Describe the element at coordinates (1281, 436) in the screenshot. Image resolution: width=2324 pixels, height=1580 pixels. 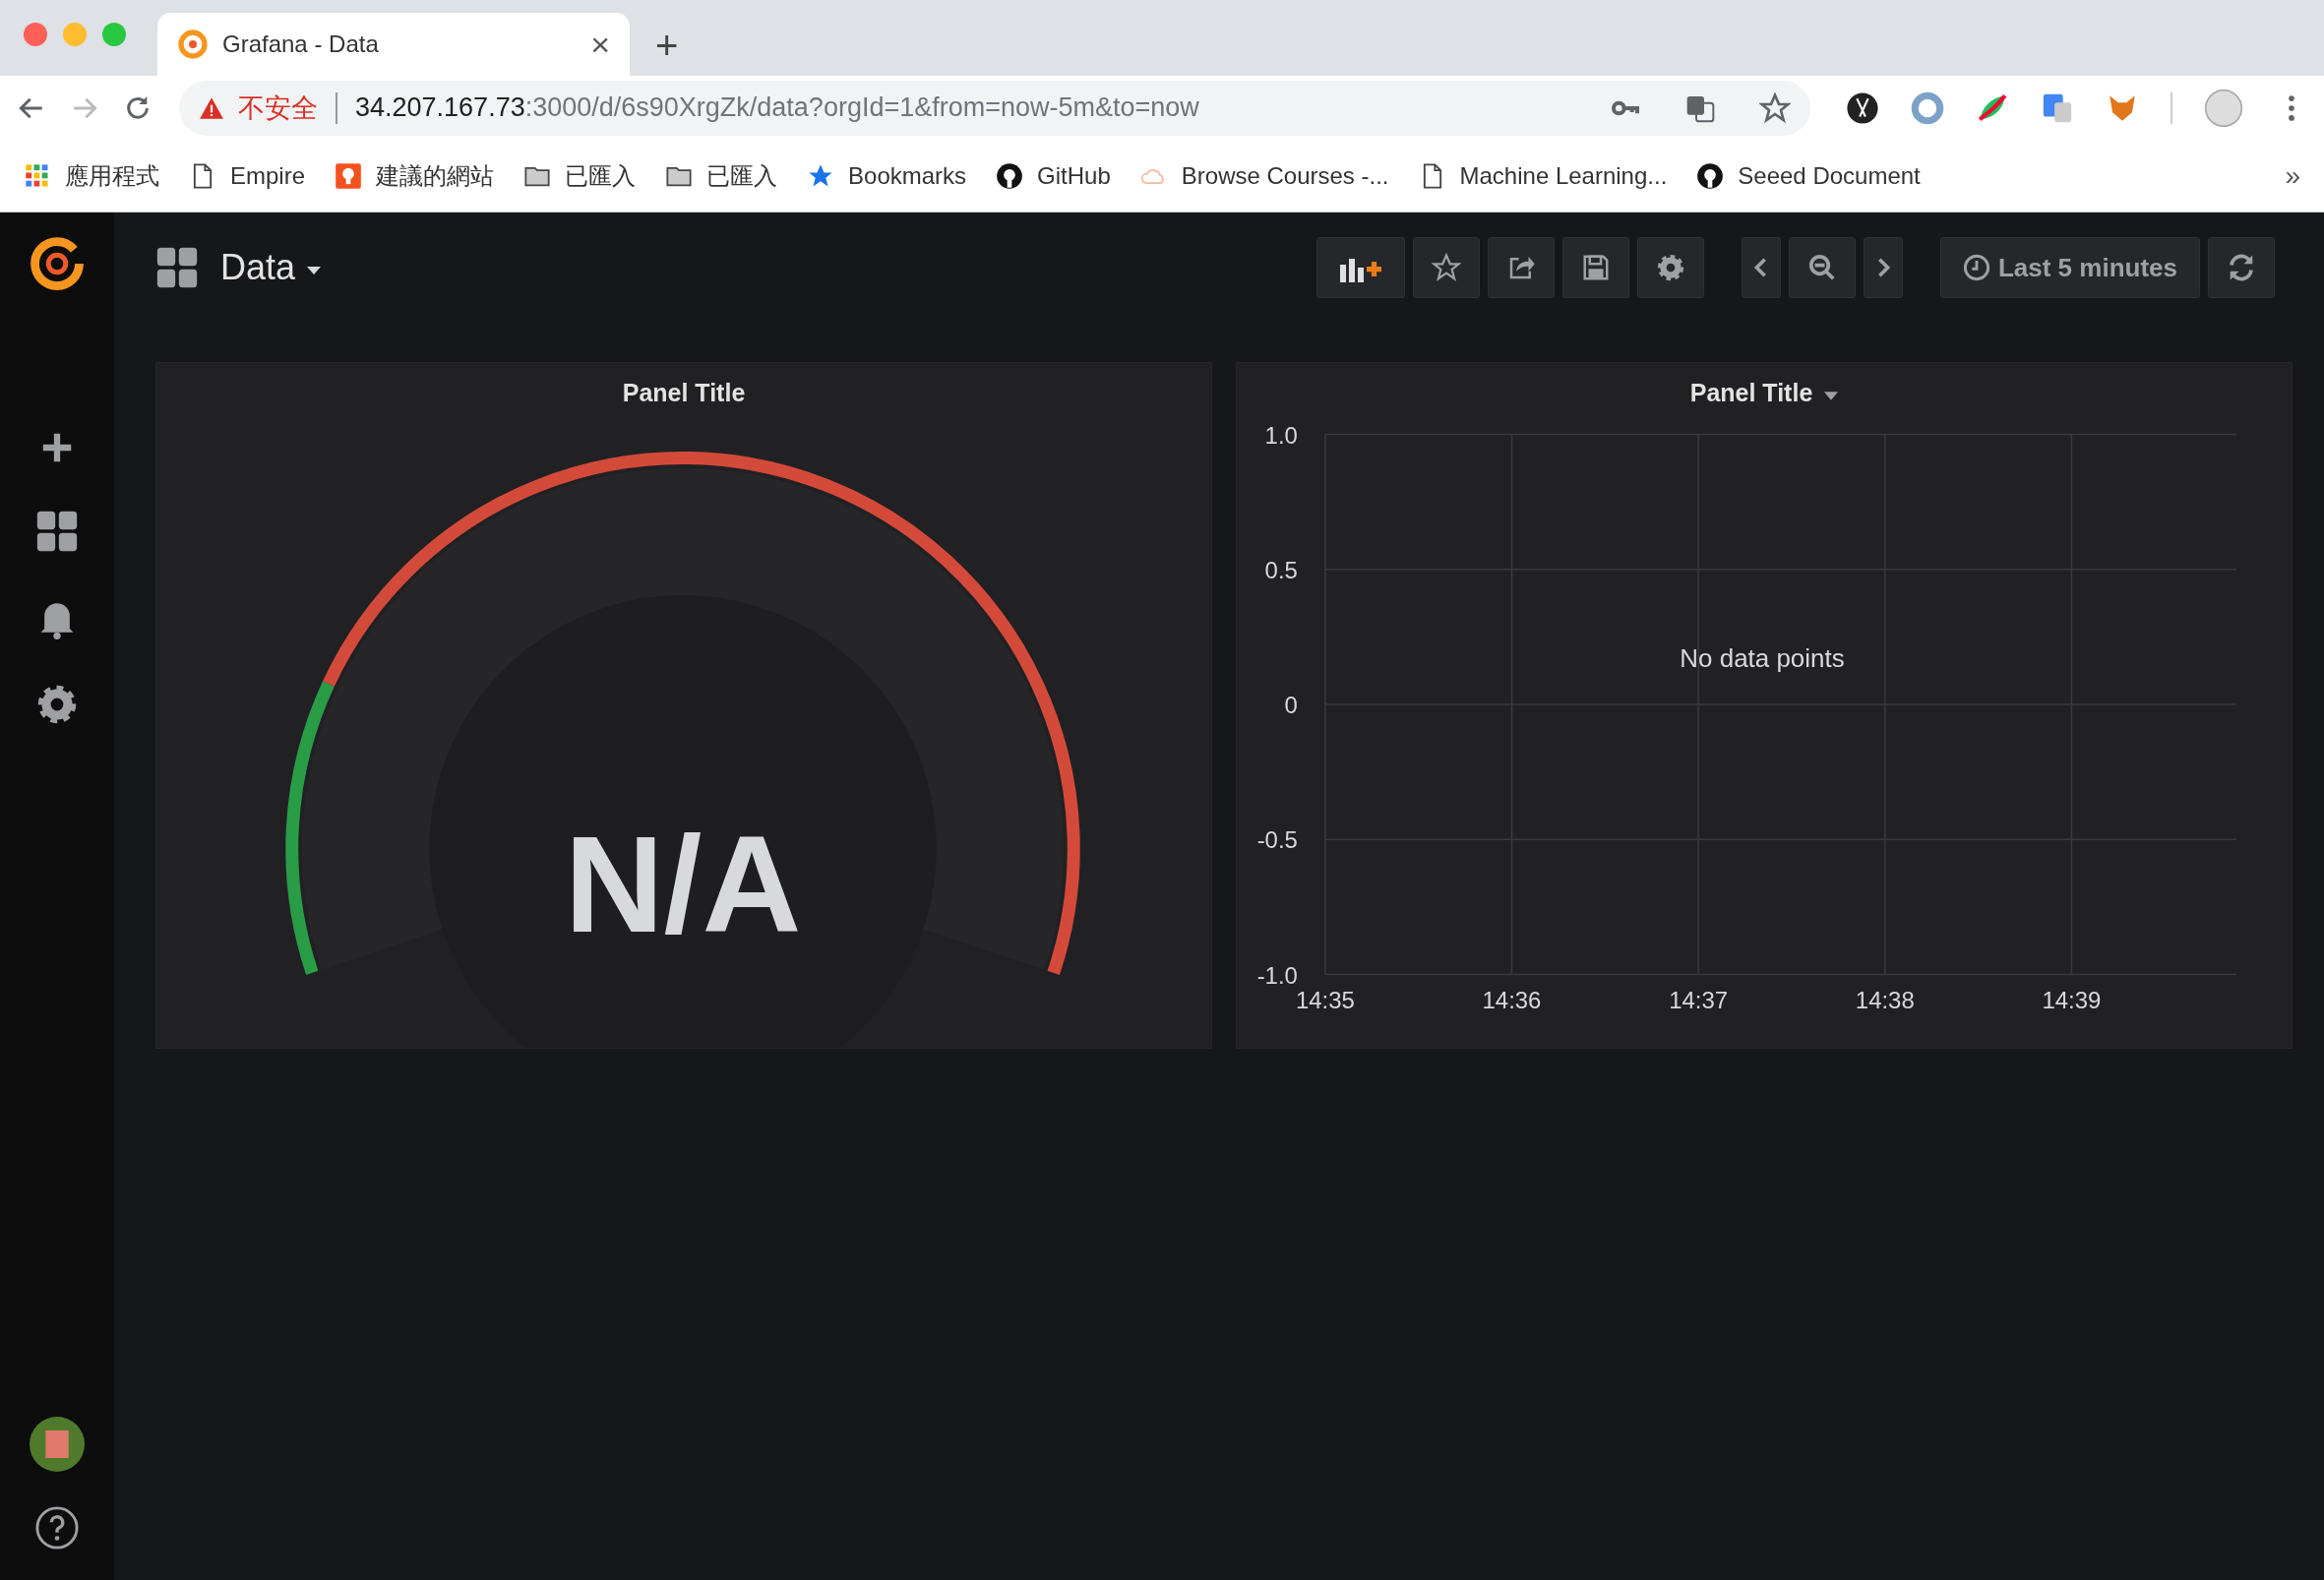
I see `y-axis-label: 1.0` at that location.